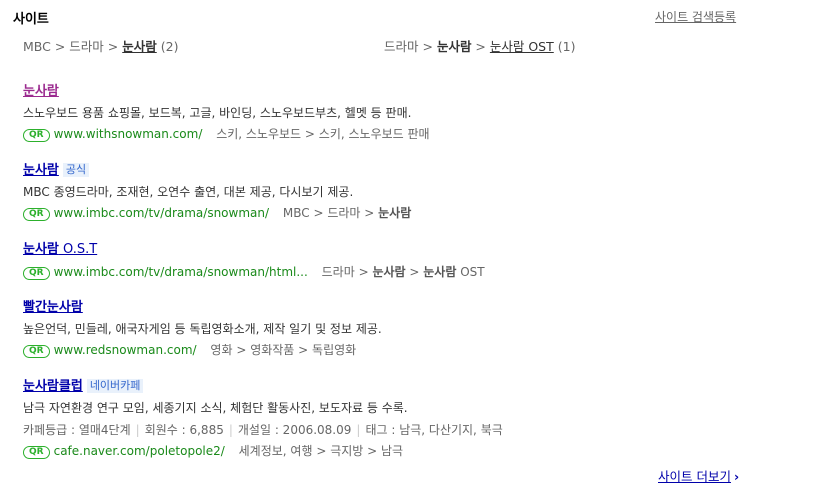 This screenshot has height=489, width=816. Describe the element at coordinates (403, 272) in the screenshot. I see `result-category: 드라마 > 눈사람 > 눈사람 OST` at that location.